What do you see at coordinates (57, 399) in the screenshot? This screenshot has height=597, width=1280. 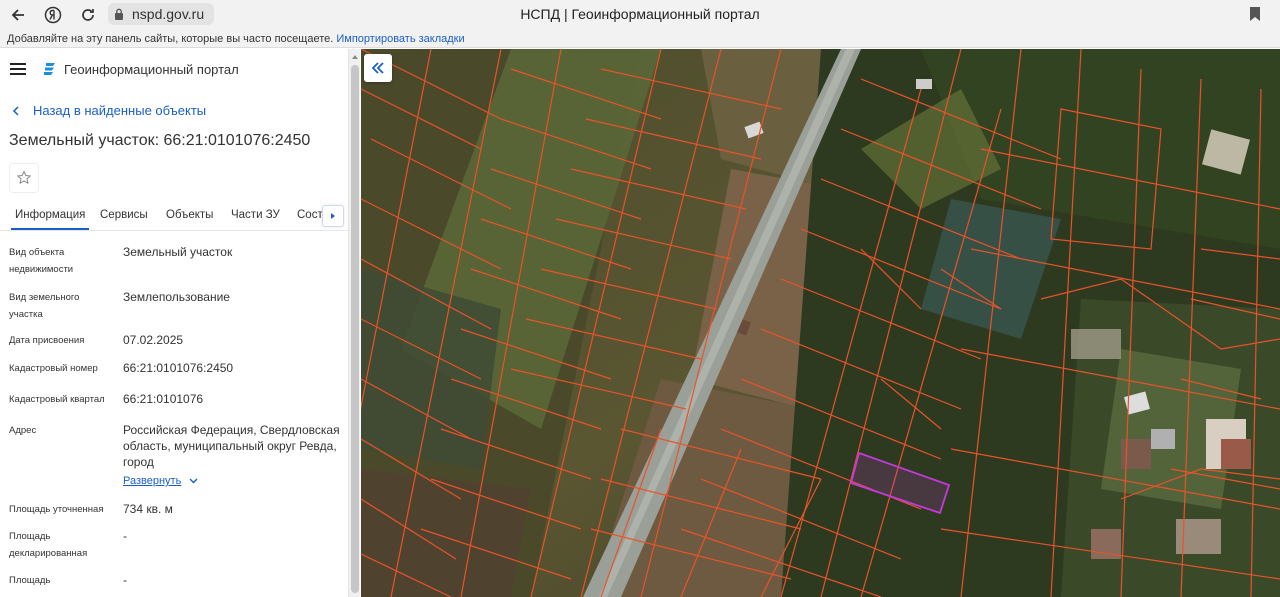 I see `prop-label: Кадастровый квартал` at bounding box center [57, 399].